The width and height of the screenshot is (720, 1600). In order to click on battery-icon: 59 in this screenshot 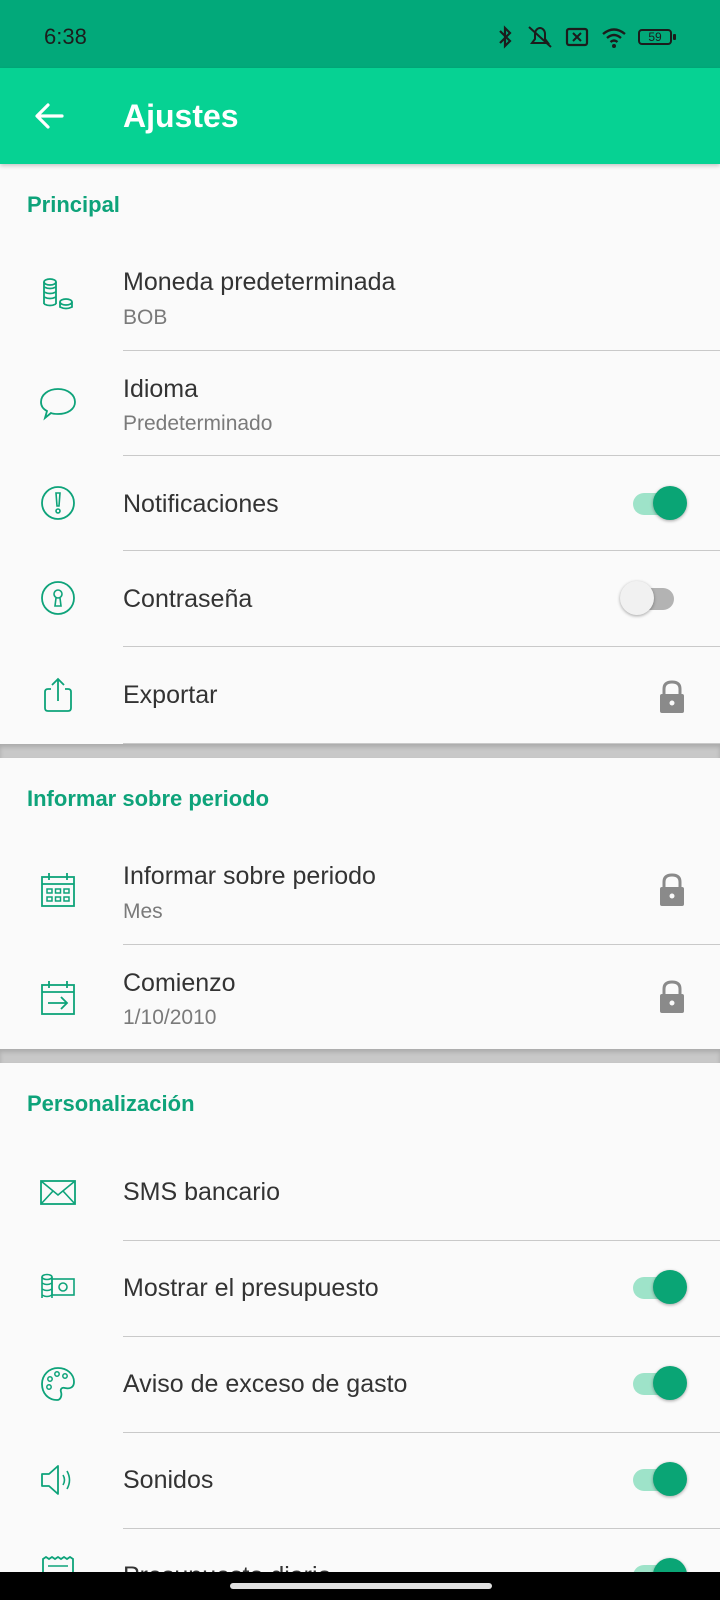, I will do `click(658, 37)`.